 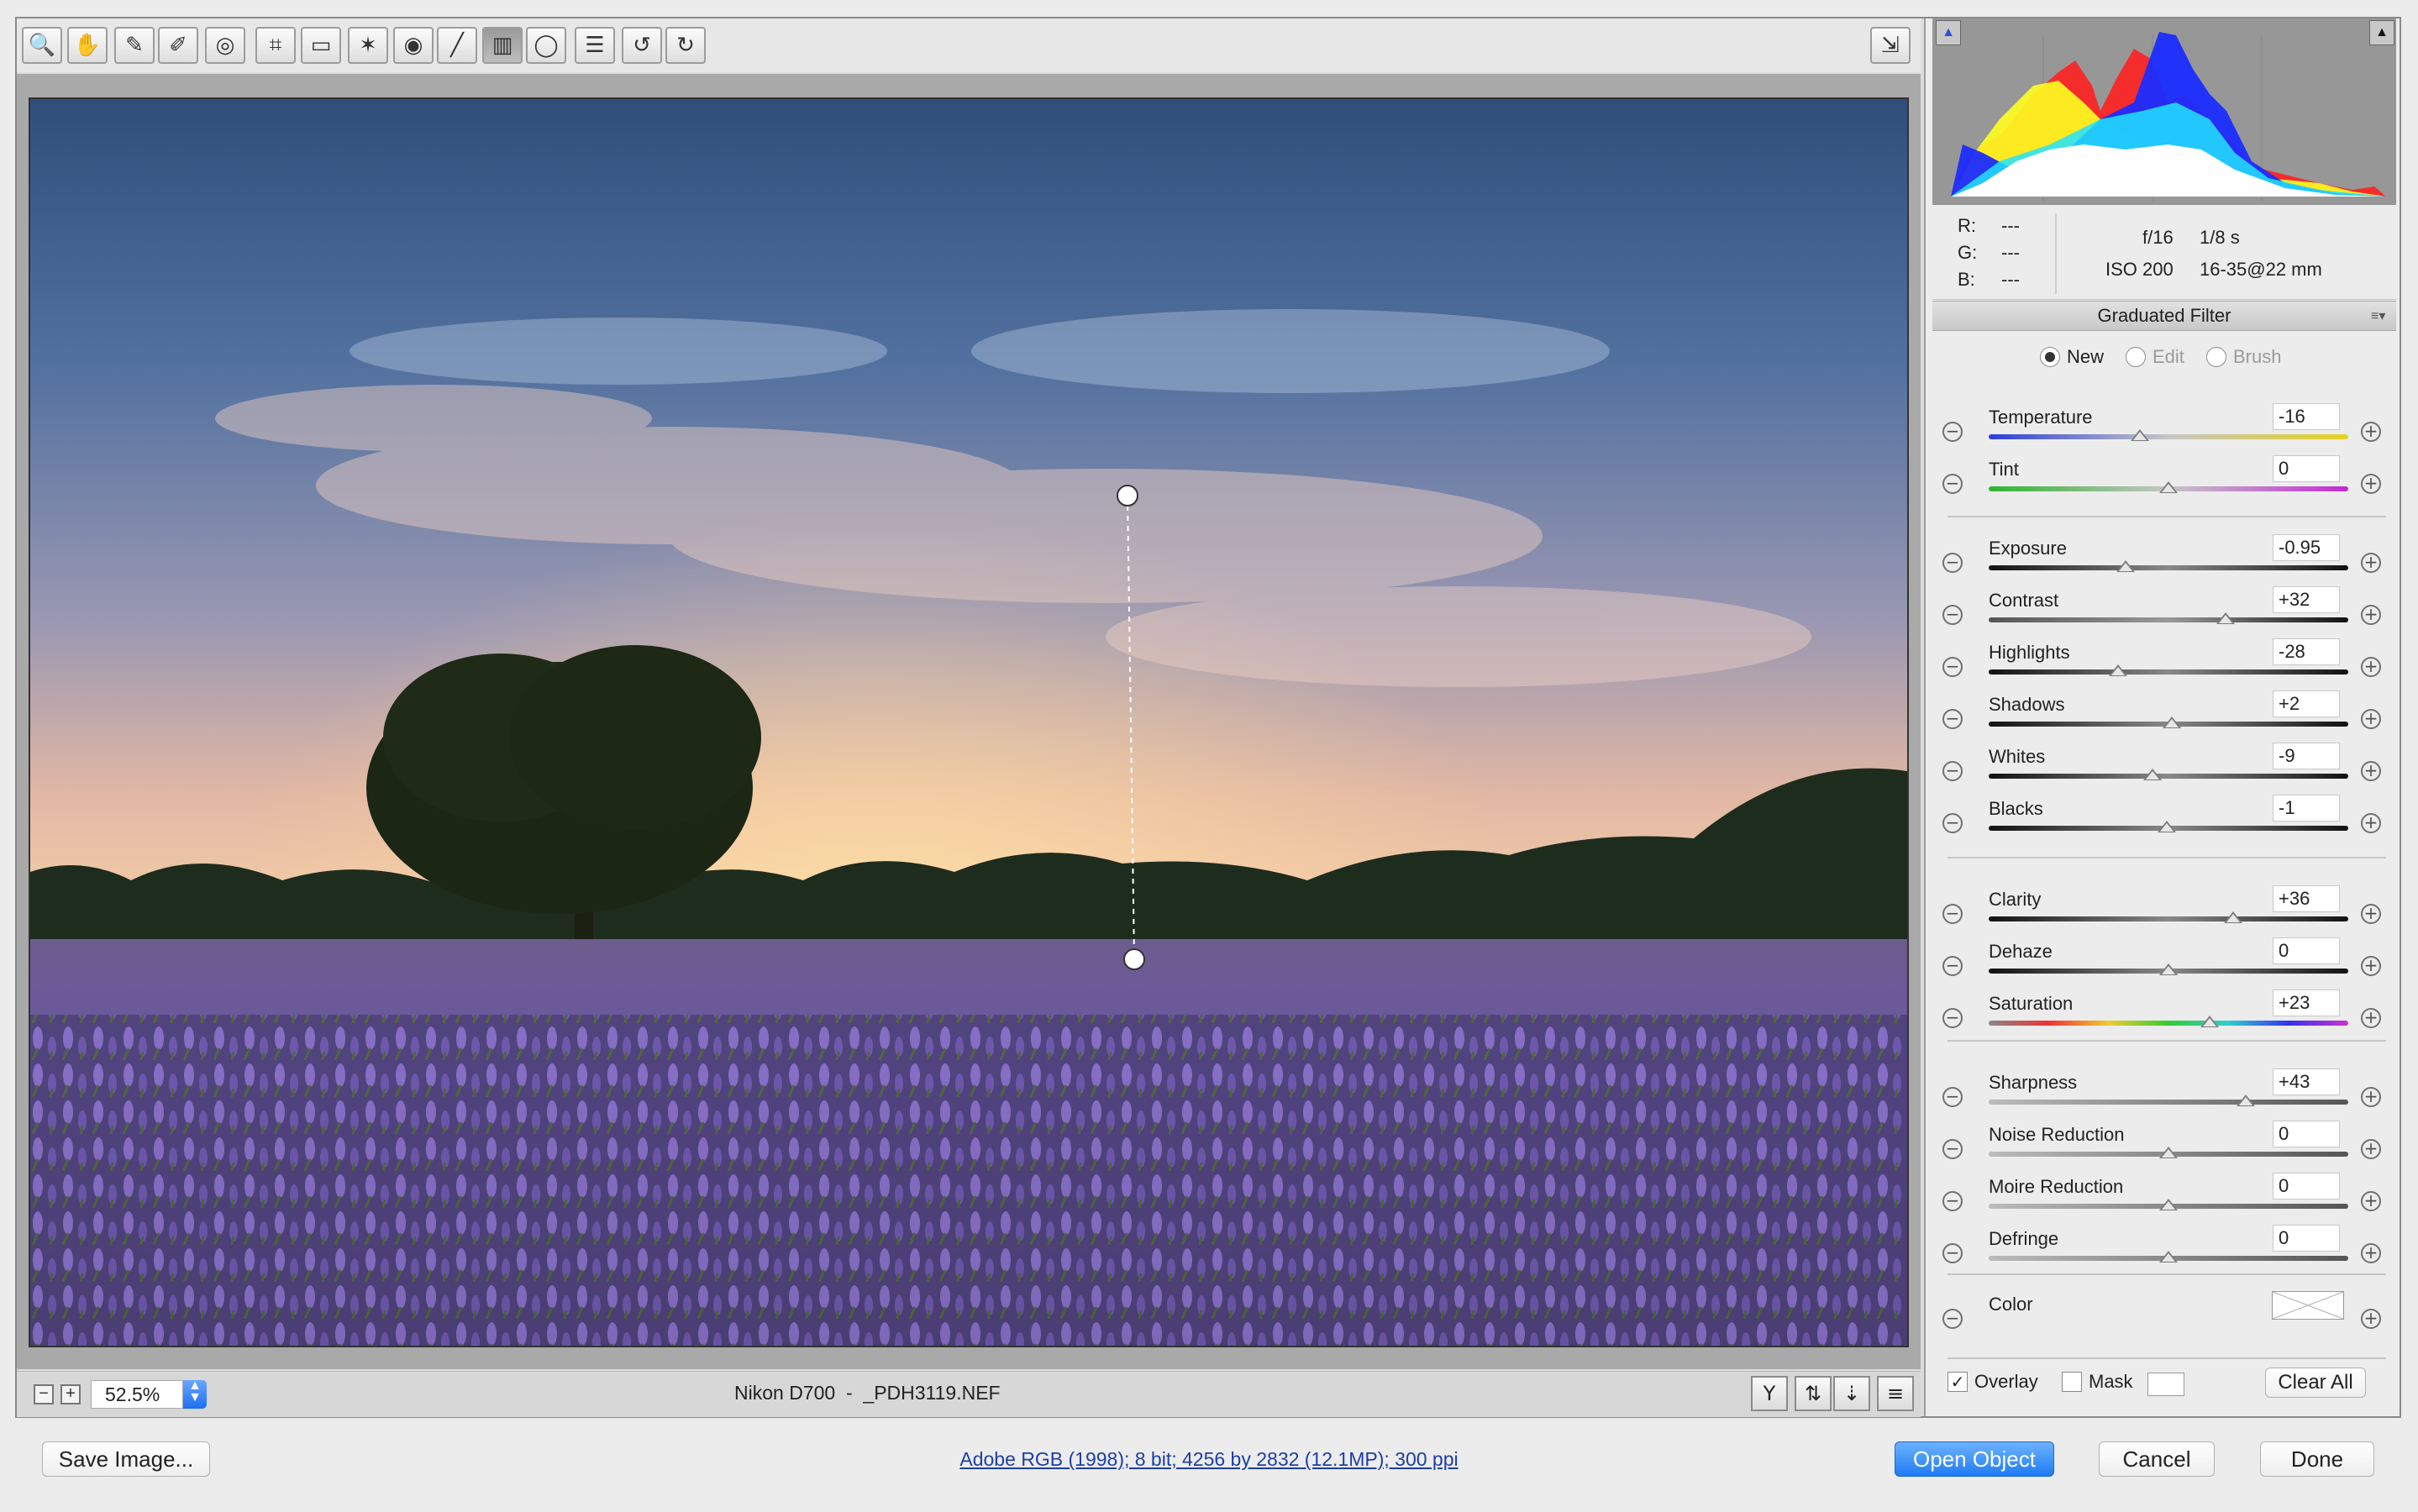 What do you see at coordinates (1769, 1393) in the screenshot?
I see `before-after-view-icon: Y` at bounding box center [1769, 1393].